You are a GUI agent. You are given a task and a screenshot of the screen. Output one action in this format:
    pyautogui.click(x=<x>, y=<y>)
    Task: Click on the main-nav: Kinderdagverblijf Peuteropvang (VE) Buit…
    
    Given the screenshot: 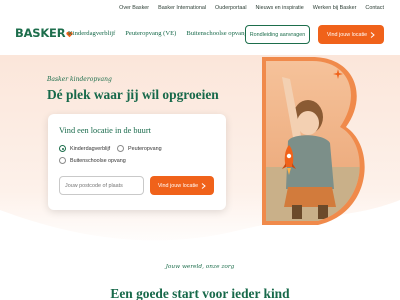 What is the action you would take?
    pyautogui.click(x=158, y=33)
    